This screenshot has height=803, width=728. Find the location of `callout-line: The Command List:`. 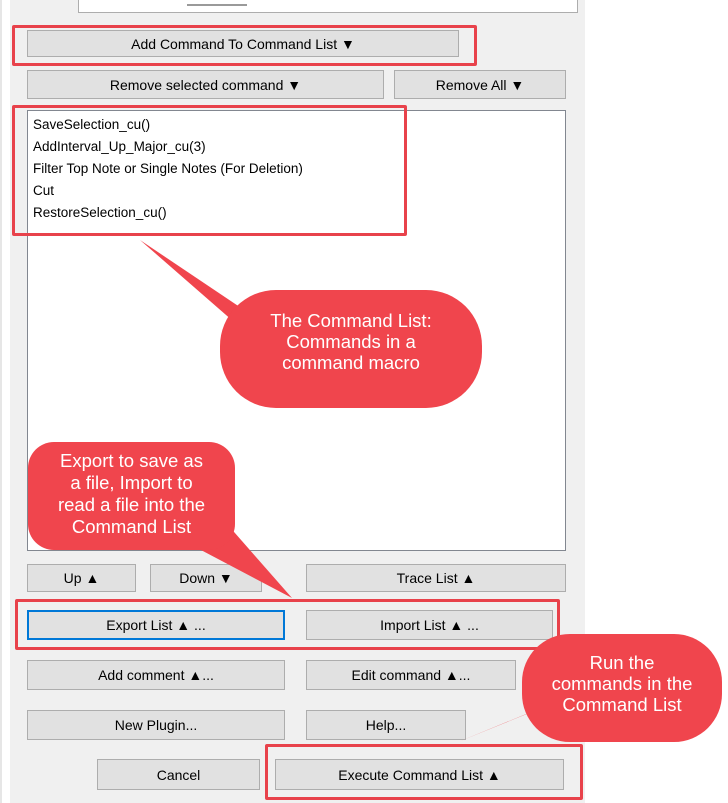

callout-line: The Command List: is located at coordinates (351, 320).